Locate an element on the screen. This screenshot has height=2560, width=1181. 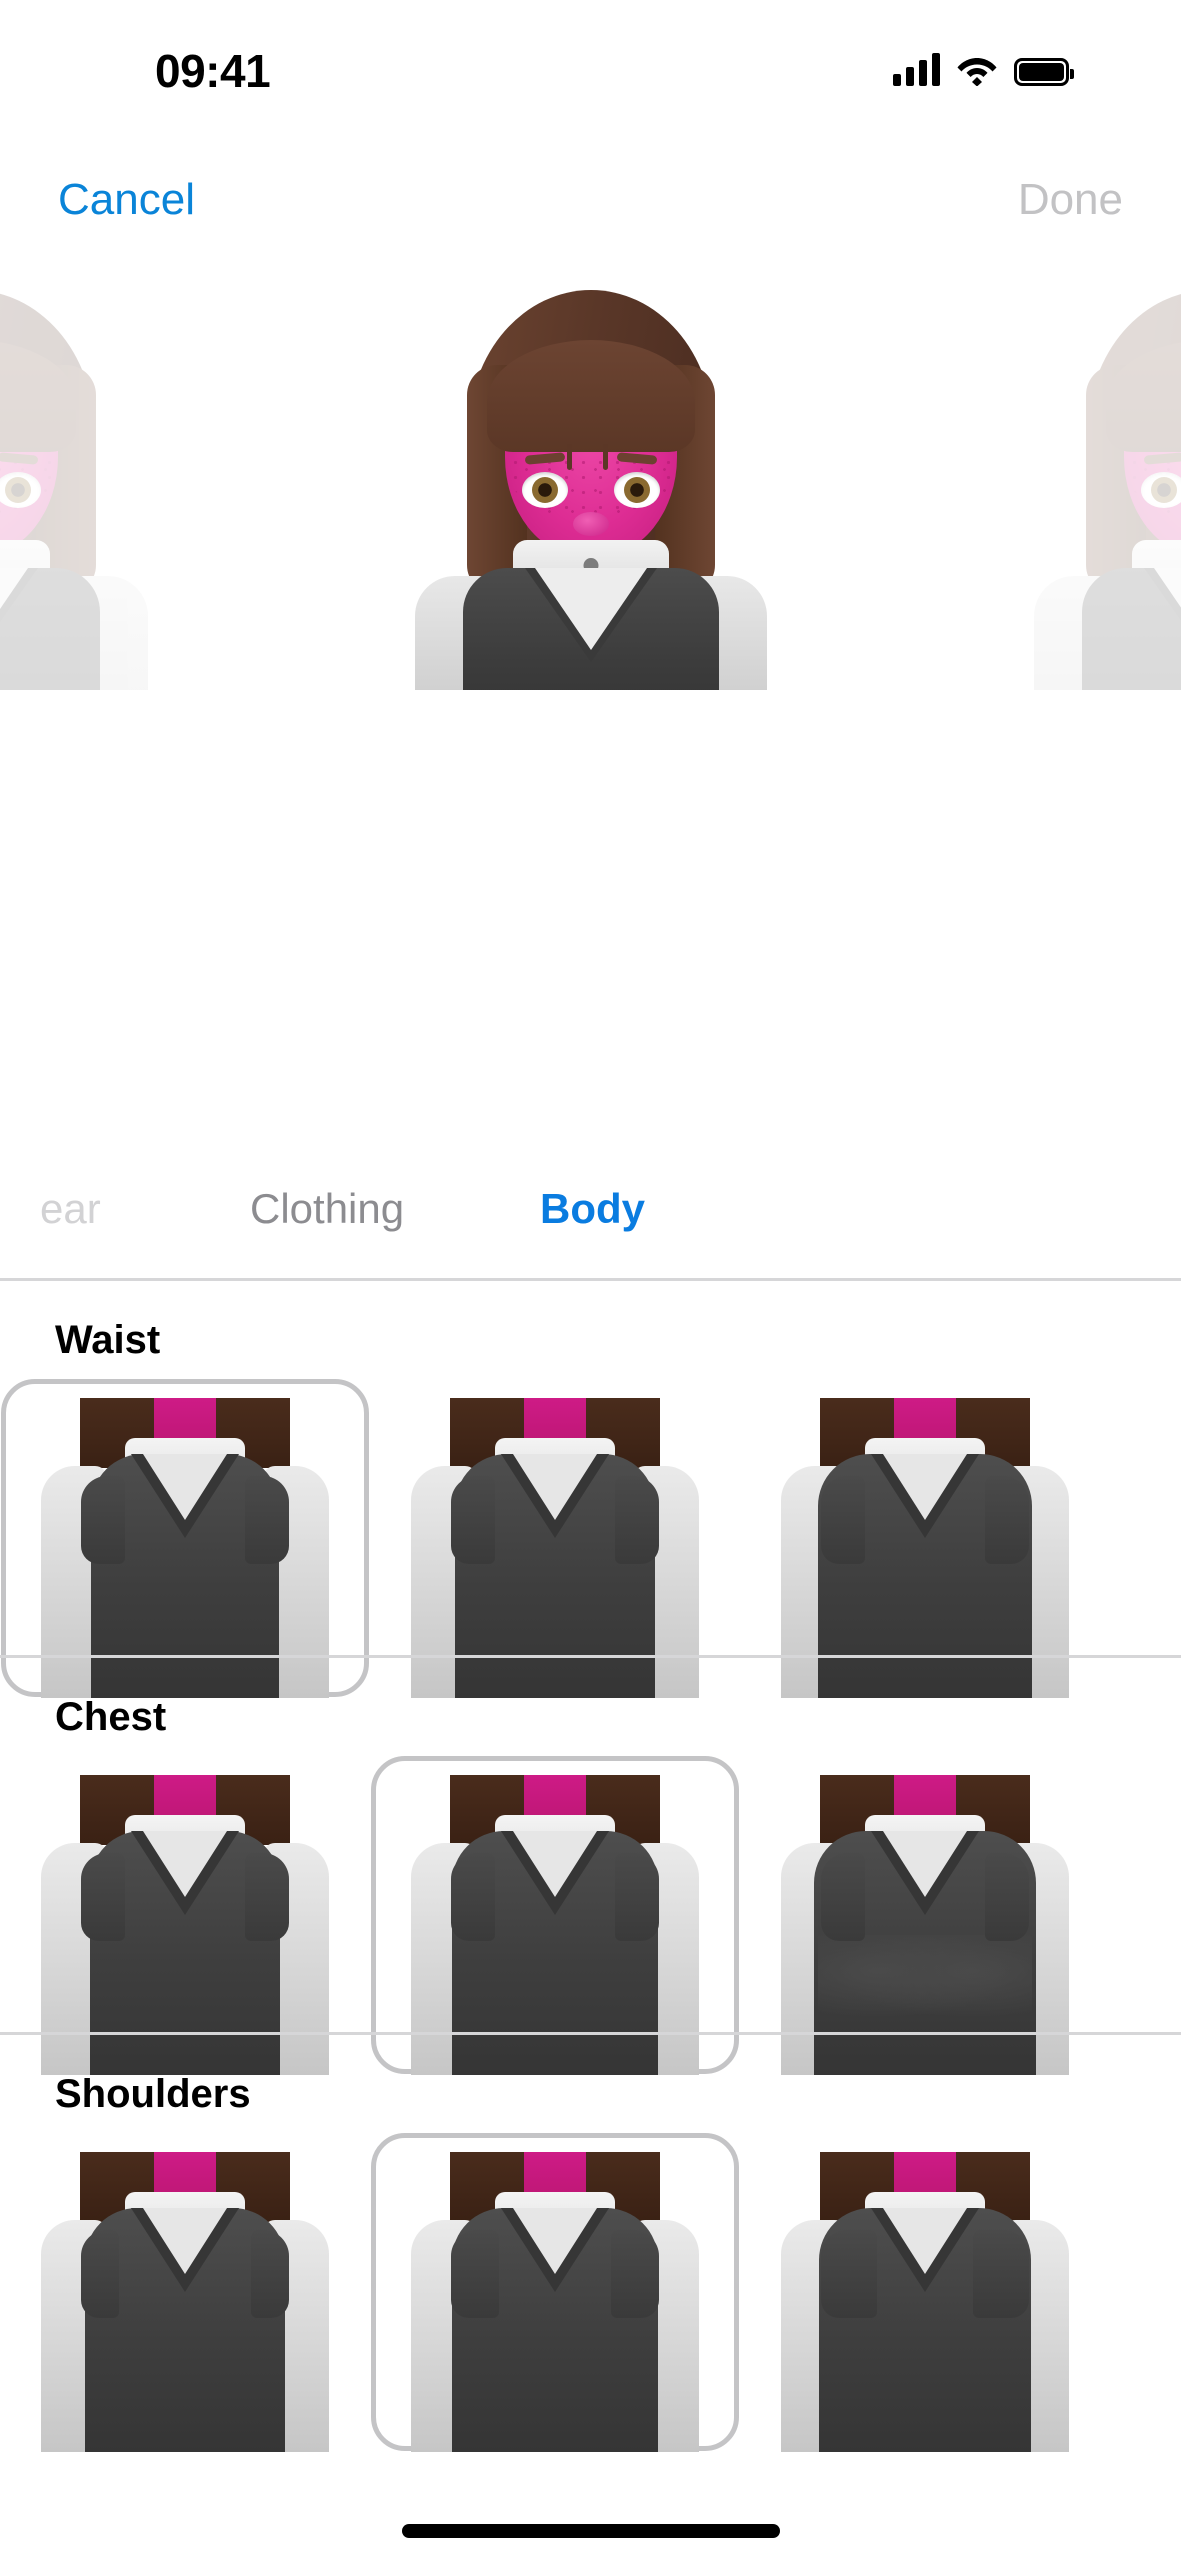
memoji-eye-right is located at coordinates (636, 490).